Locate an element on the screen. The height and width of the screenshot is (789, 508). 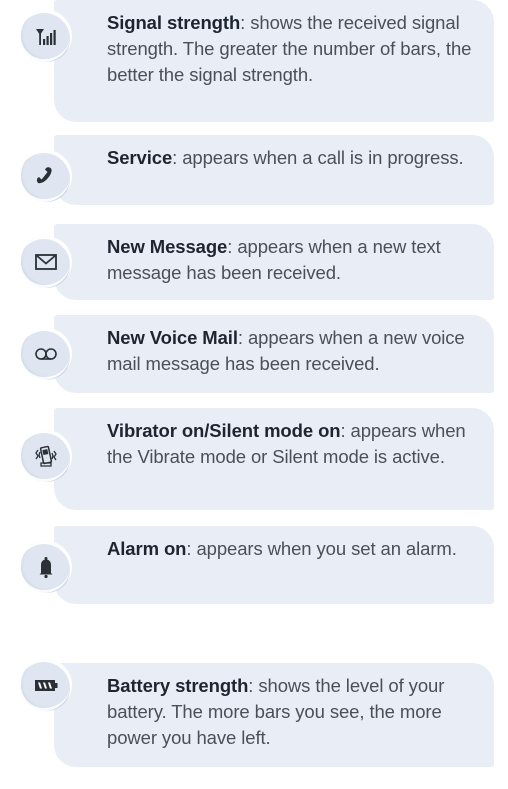
item-term: Service is located at coordinates (140, 157).